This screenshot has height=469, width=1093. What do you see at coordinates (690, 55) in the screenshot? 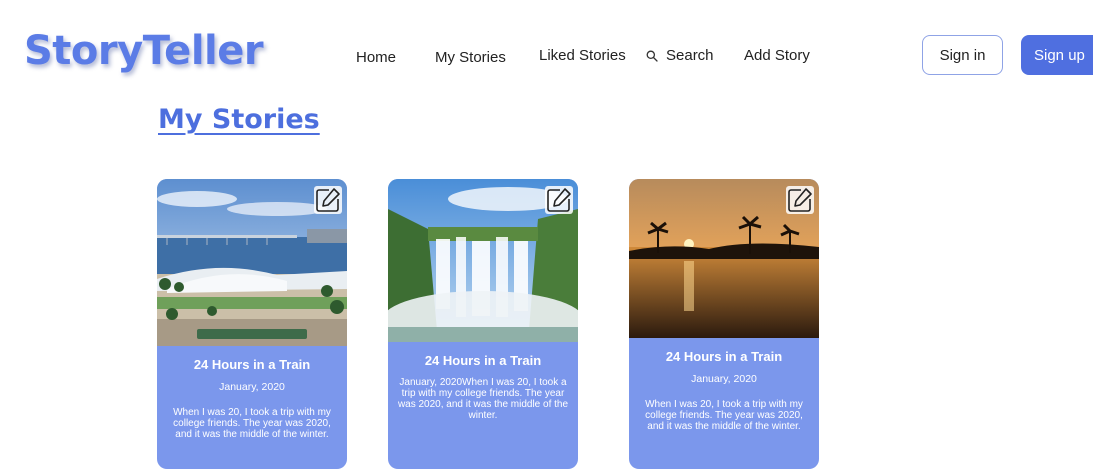
I see `nav-search-label: Search` at bounding box center [690, 55].